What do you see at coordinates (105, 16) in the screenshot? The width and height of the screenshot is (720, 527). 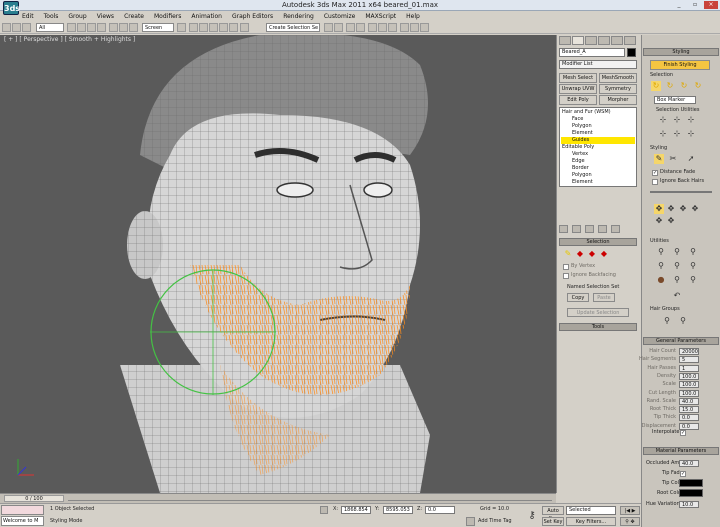 I see `menu-views: Views` at bounding box center [105, 16].